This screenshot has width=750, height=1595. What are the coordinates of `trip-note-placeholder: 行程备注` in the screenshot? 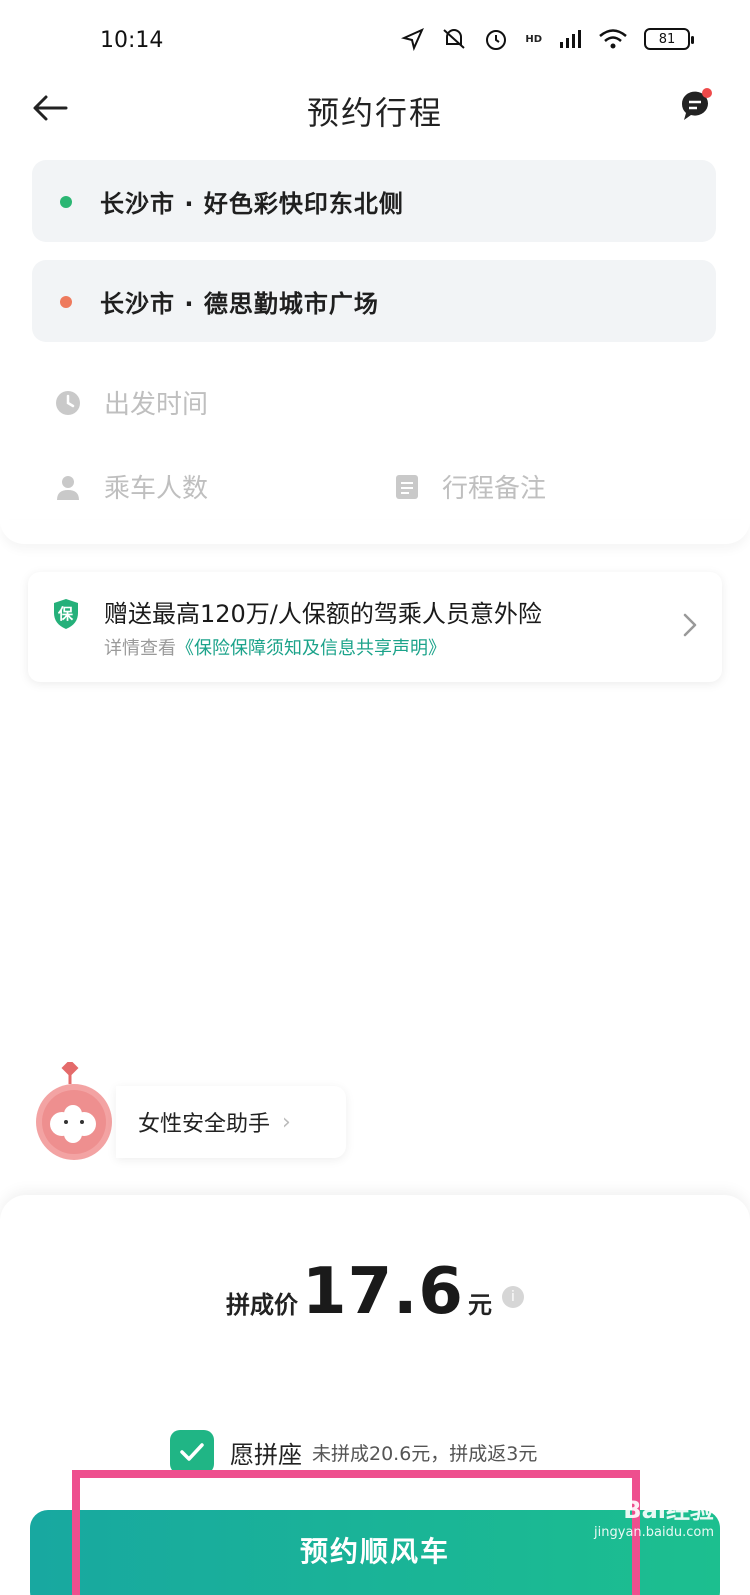 It's located at (494, 489).